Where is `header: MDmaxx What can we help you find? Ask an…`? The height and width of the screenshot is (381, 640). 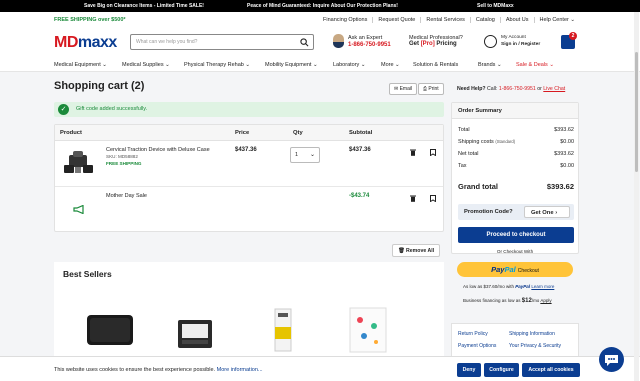
header: MDmaxx What can we help you find? Ask an… is located at coordinates (320, 44).